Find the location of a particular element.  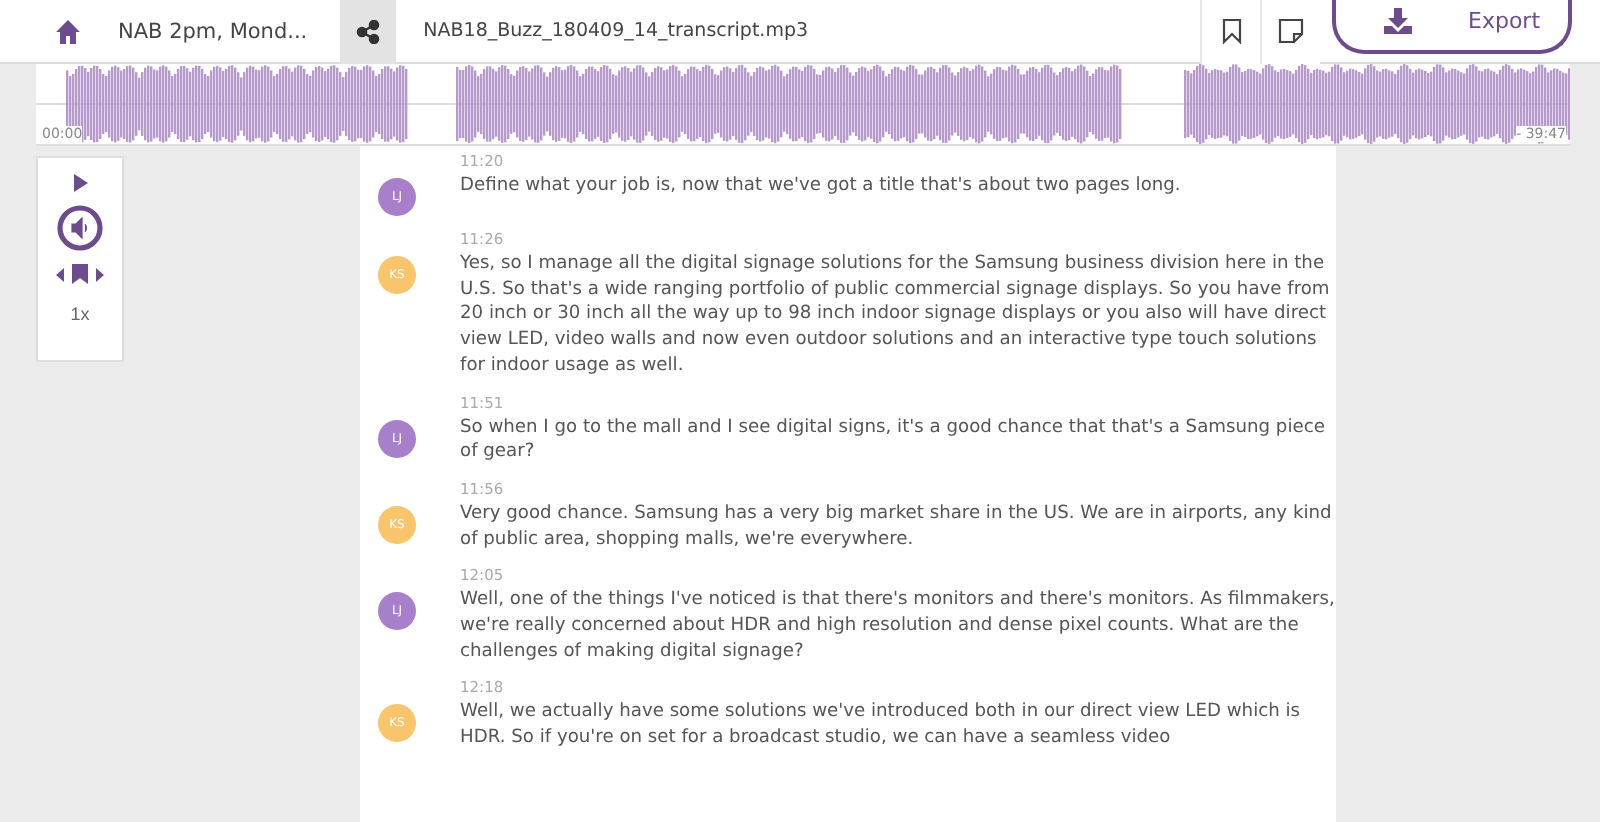

note-button is located at coordinates (1290, 31).